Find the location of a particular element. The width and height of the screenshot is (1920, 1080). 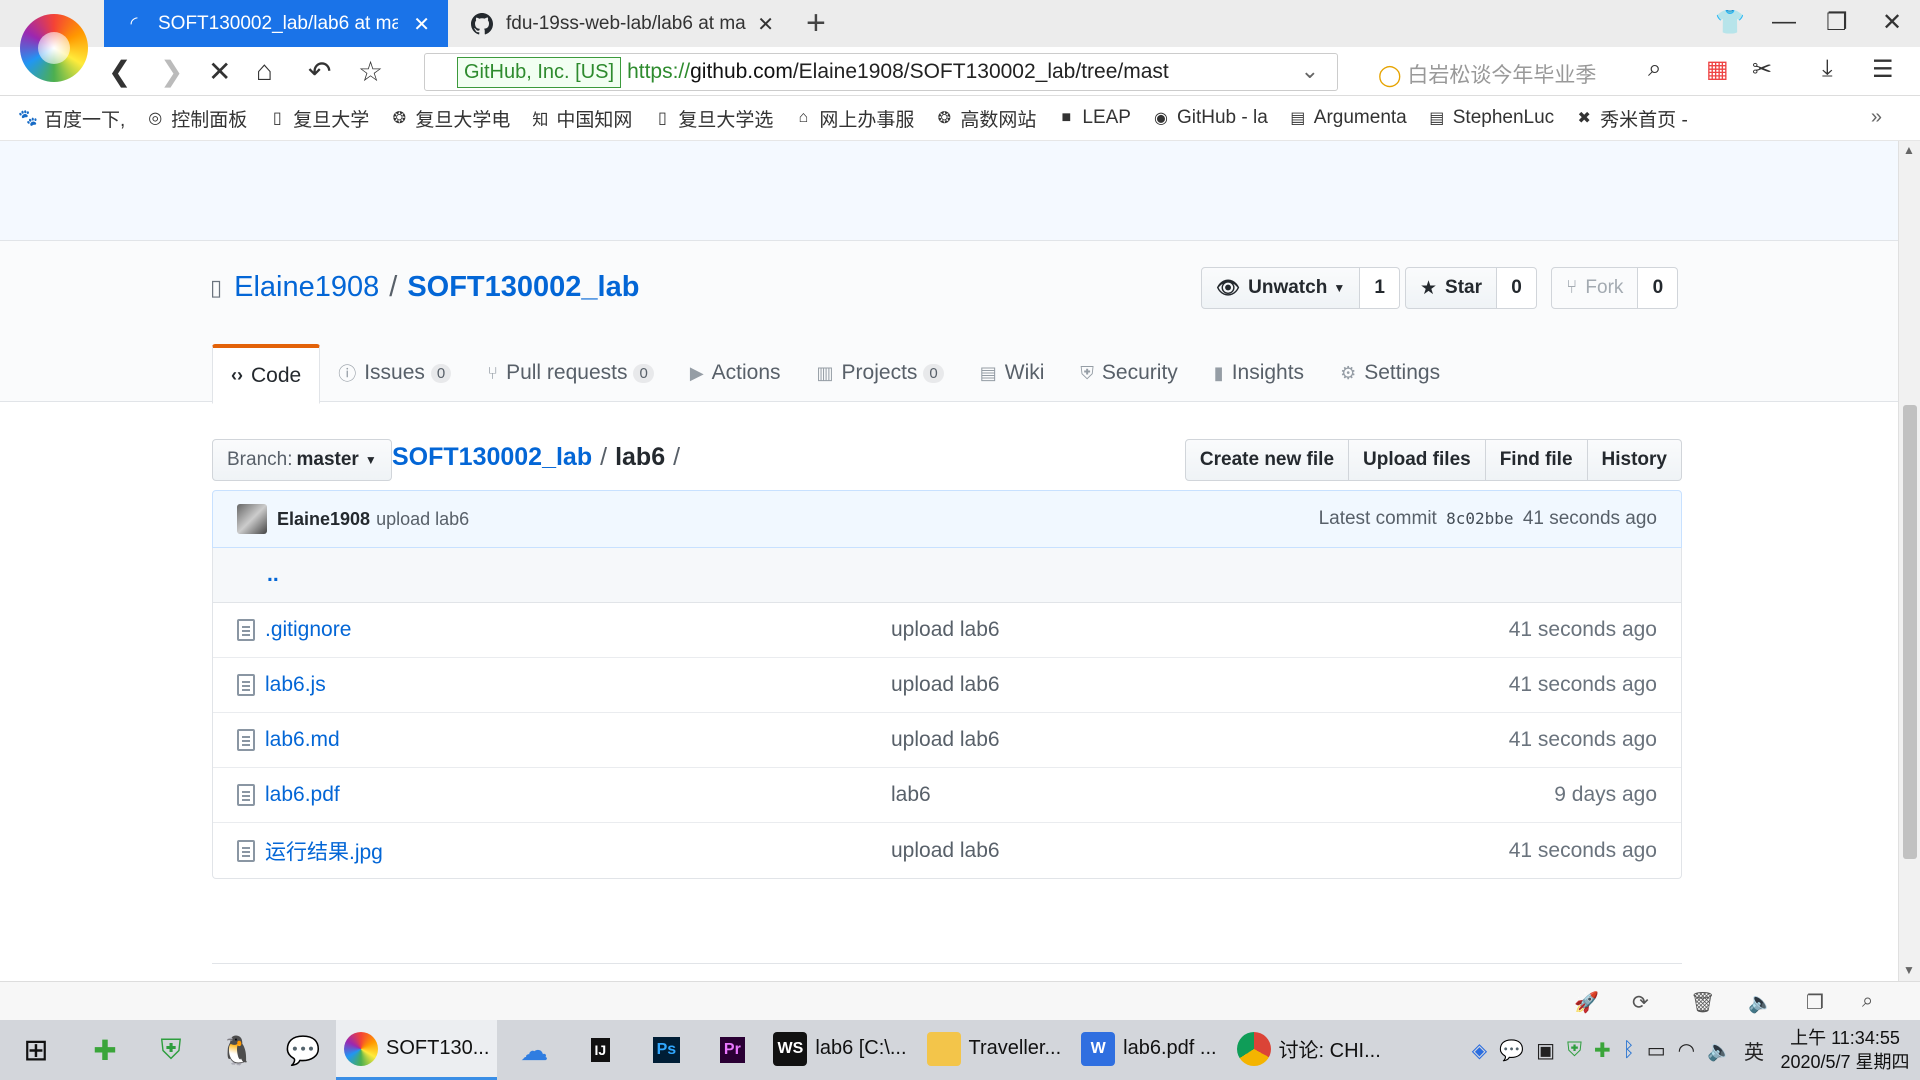

rocket-icon: 🚀 is located at coordinates (1586, 1002).